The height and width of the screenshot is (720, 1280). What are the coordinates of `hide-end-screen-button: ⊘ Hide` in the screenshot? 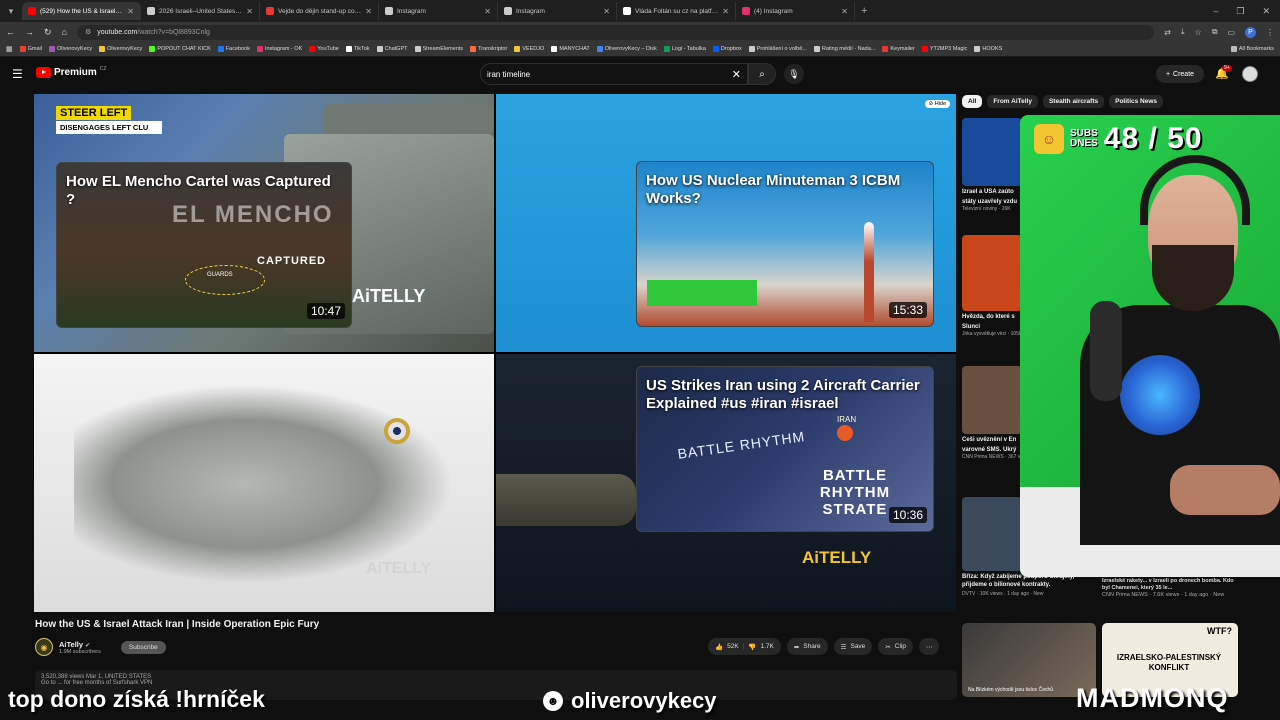 It's located at (937, 104).